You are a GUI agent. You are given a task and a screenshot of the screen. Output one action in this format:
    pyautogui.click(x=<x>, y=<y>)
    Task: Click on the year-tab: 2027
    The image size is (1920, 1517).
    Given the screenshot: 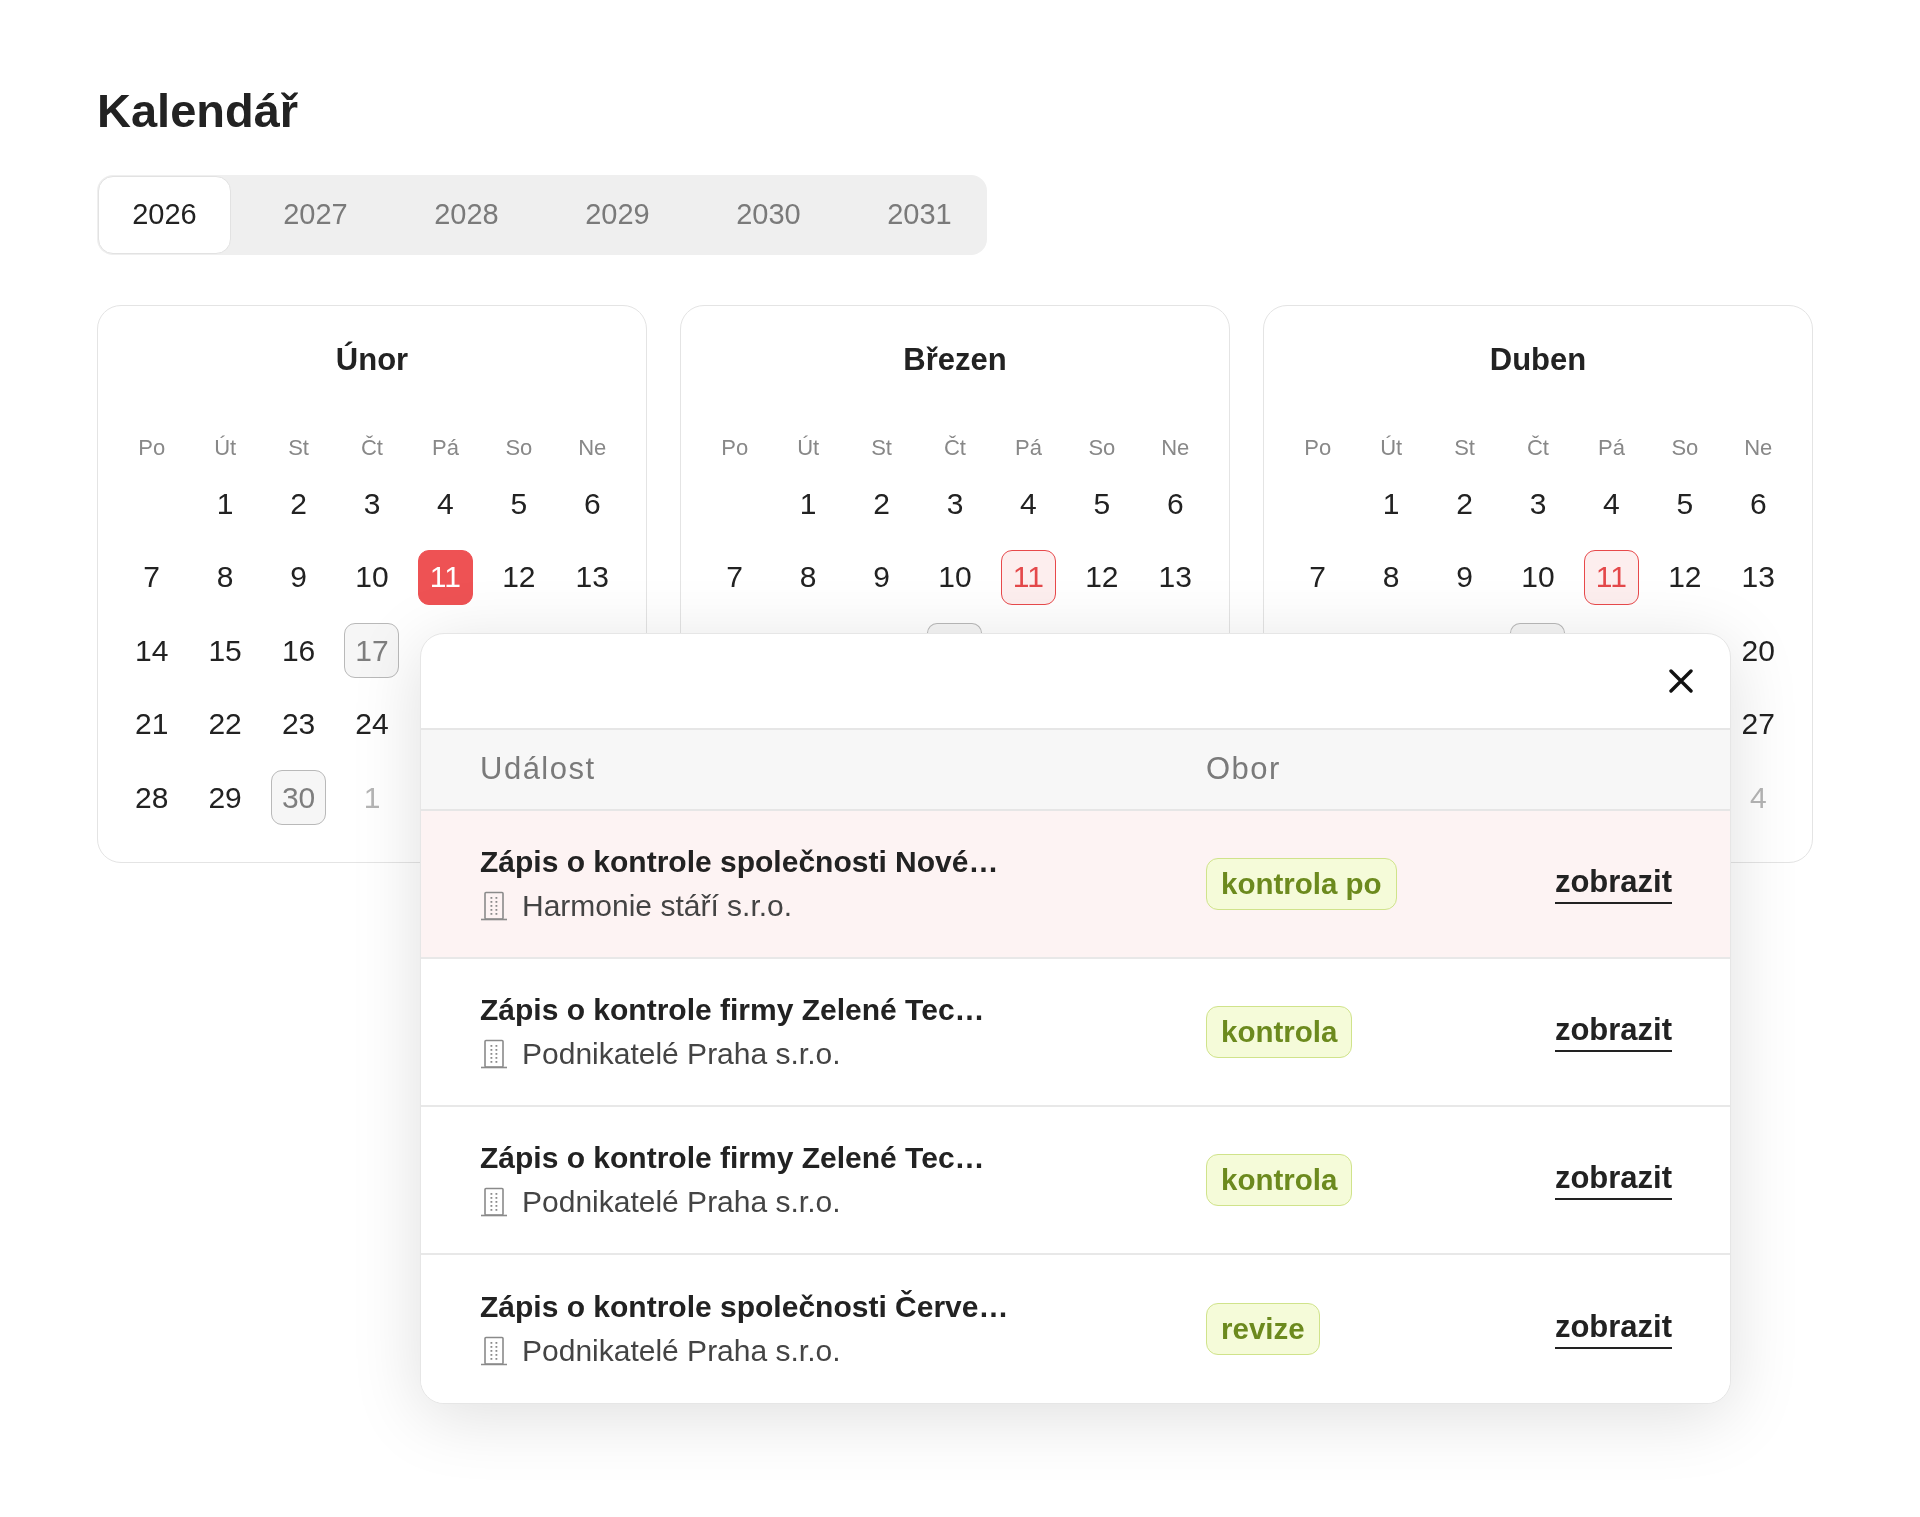 What is the action you would take?
    pyautogui.click(x=315, y=215)
    